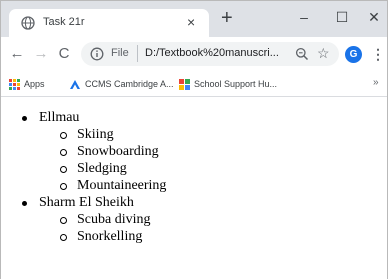 The height and width of the screenshot is (279, 388). What do you see at coordinates (113, 236) in the screenshot?
I see `nested-list-item: Snorkelling` at bounding box center [113, 236].